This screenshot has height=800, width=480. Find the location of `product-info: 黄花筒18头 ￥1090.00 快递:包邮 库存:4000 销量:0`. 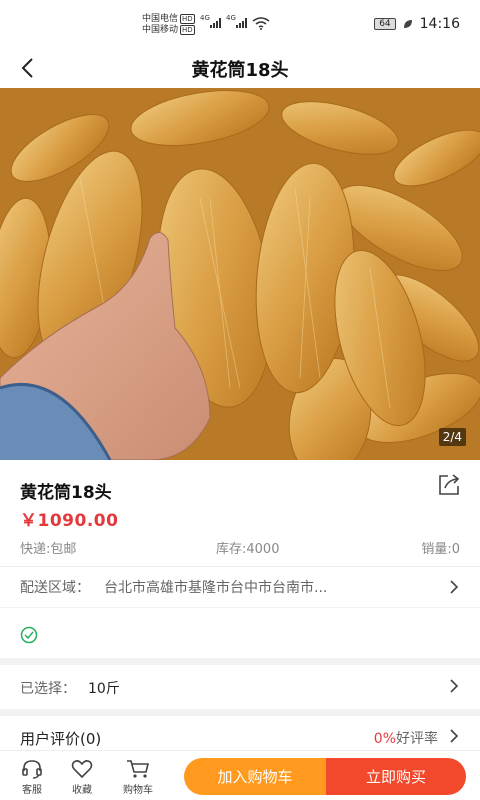

product-info: 黄花筒18头 ￥1090.00 快递:包邮 库存:4000 销量:0 is located at coordinates (240, 513).